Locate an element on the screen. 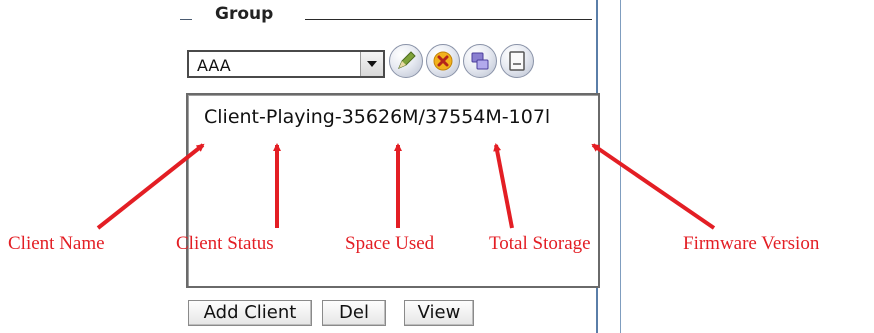 The width and height of the screenshot is (874, 333). client-name-arrow is located at coordinates (150, 186).